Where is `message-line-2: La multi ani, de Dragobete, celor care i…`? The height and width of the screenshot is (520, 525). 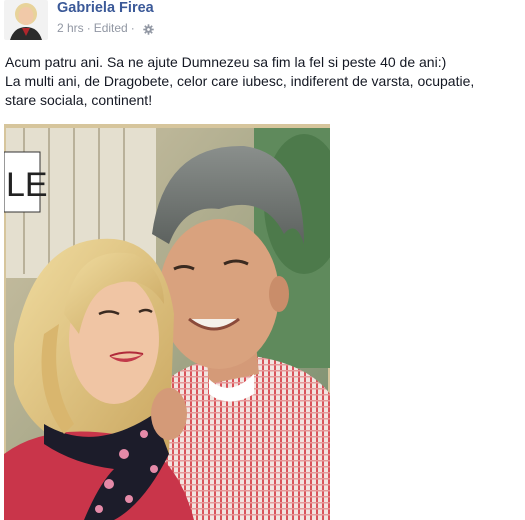 message-line-2: La multi ani, de Dragobete, celor care i… is located at coordinates (240, 81).